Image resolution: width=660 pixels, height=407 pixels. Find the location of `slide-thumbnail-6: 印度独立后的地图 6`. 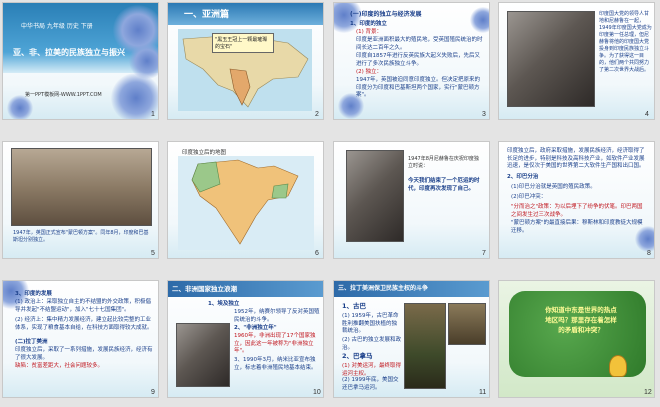

slide-thumbnail-6: 印度独立后的地图 6 is located at coordinates (245, 200).